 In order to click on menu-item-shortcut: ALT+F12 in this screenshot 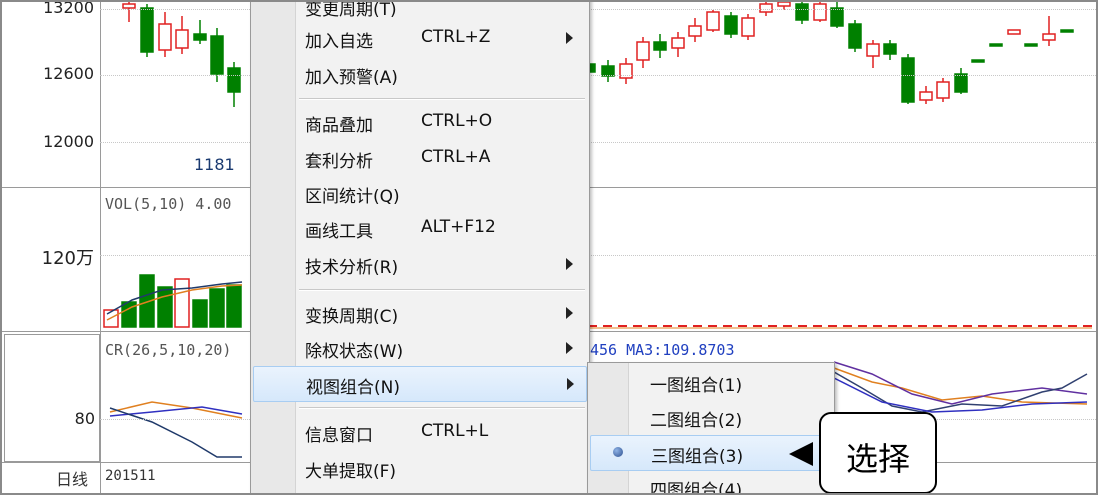, I will do `click(458, 227)`.